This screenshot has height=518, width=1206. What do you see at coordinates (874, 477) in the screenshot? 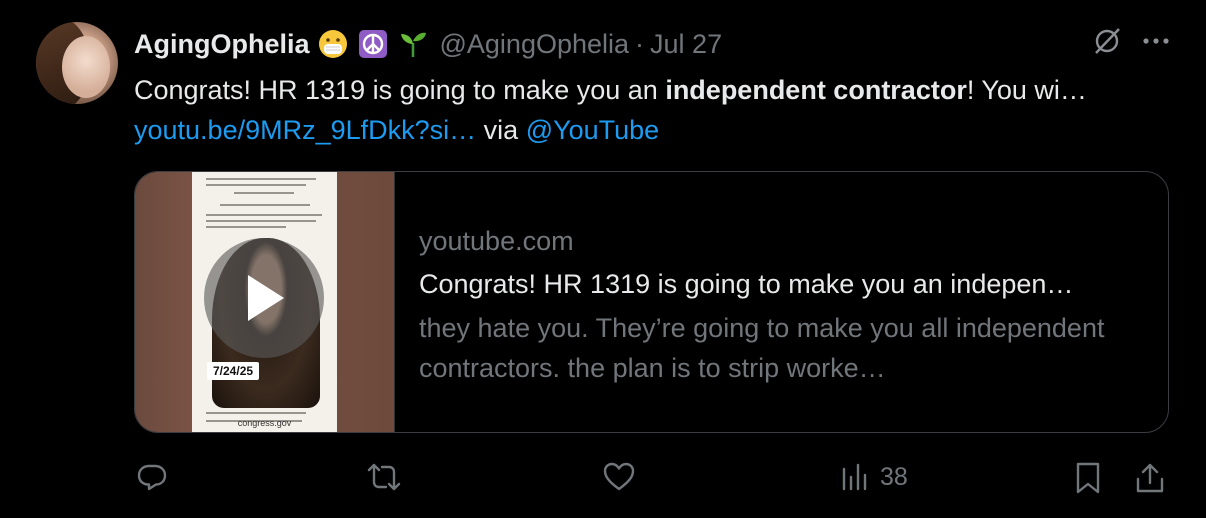
I see `views-button: 38` at bounding box center [874, 477].